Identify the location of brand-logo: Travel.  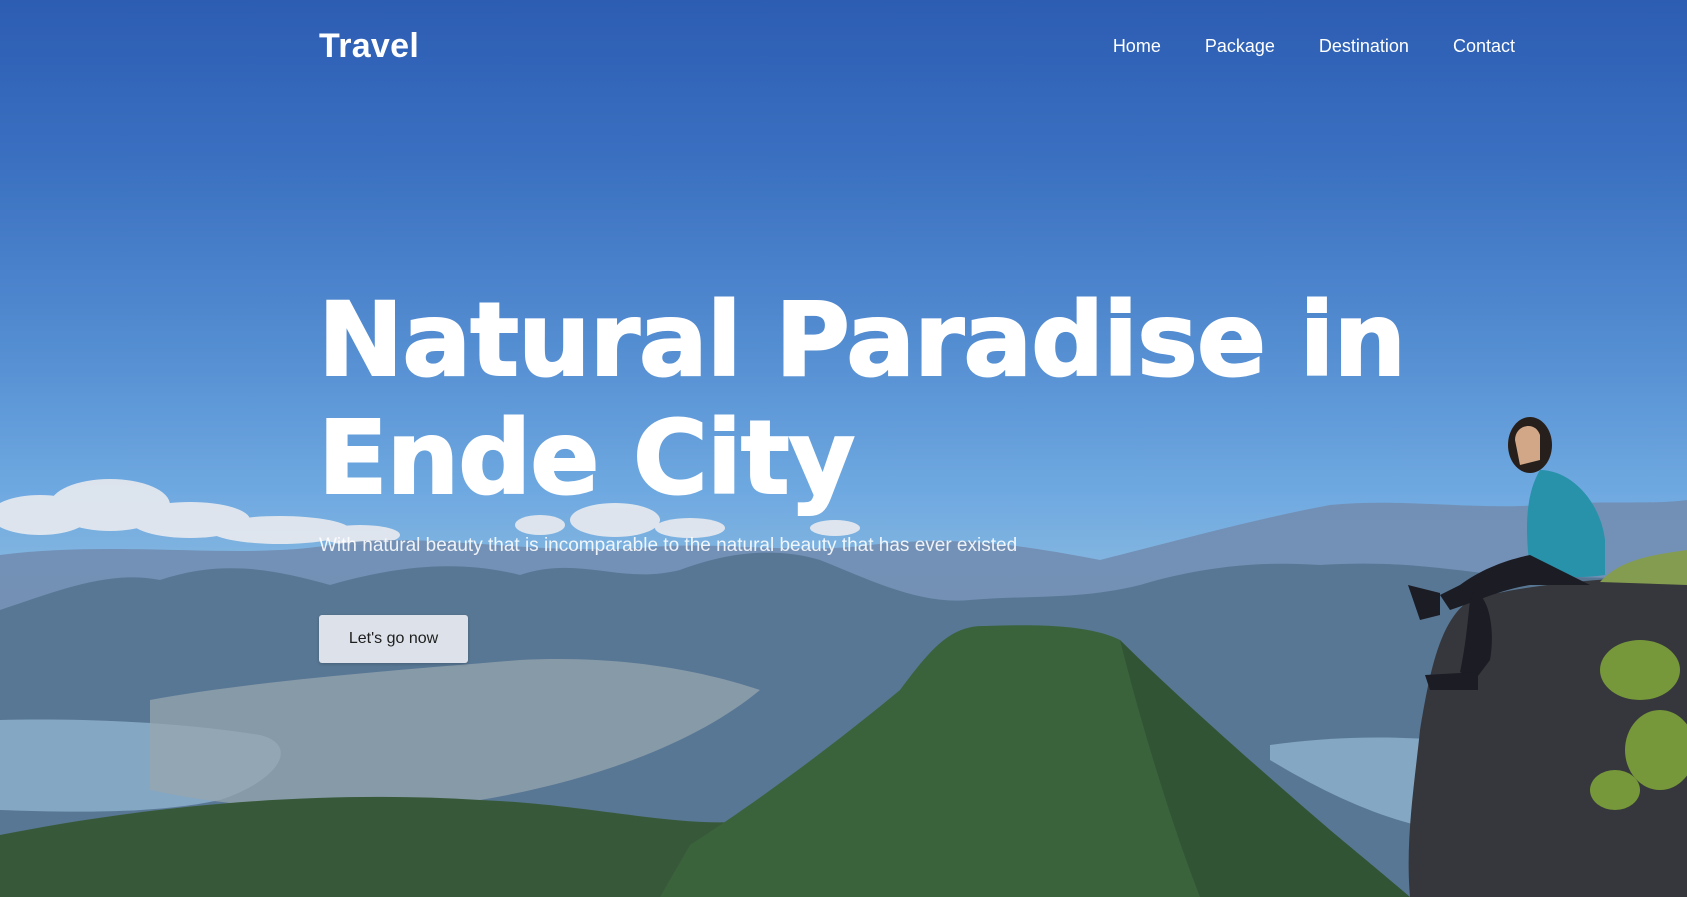
(369, 46).